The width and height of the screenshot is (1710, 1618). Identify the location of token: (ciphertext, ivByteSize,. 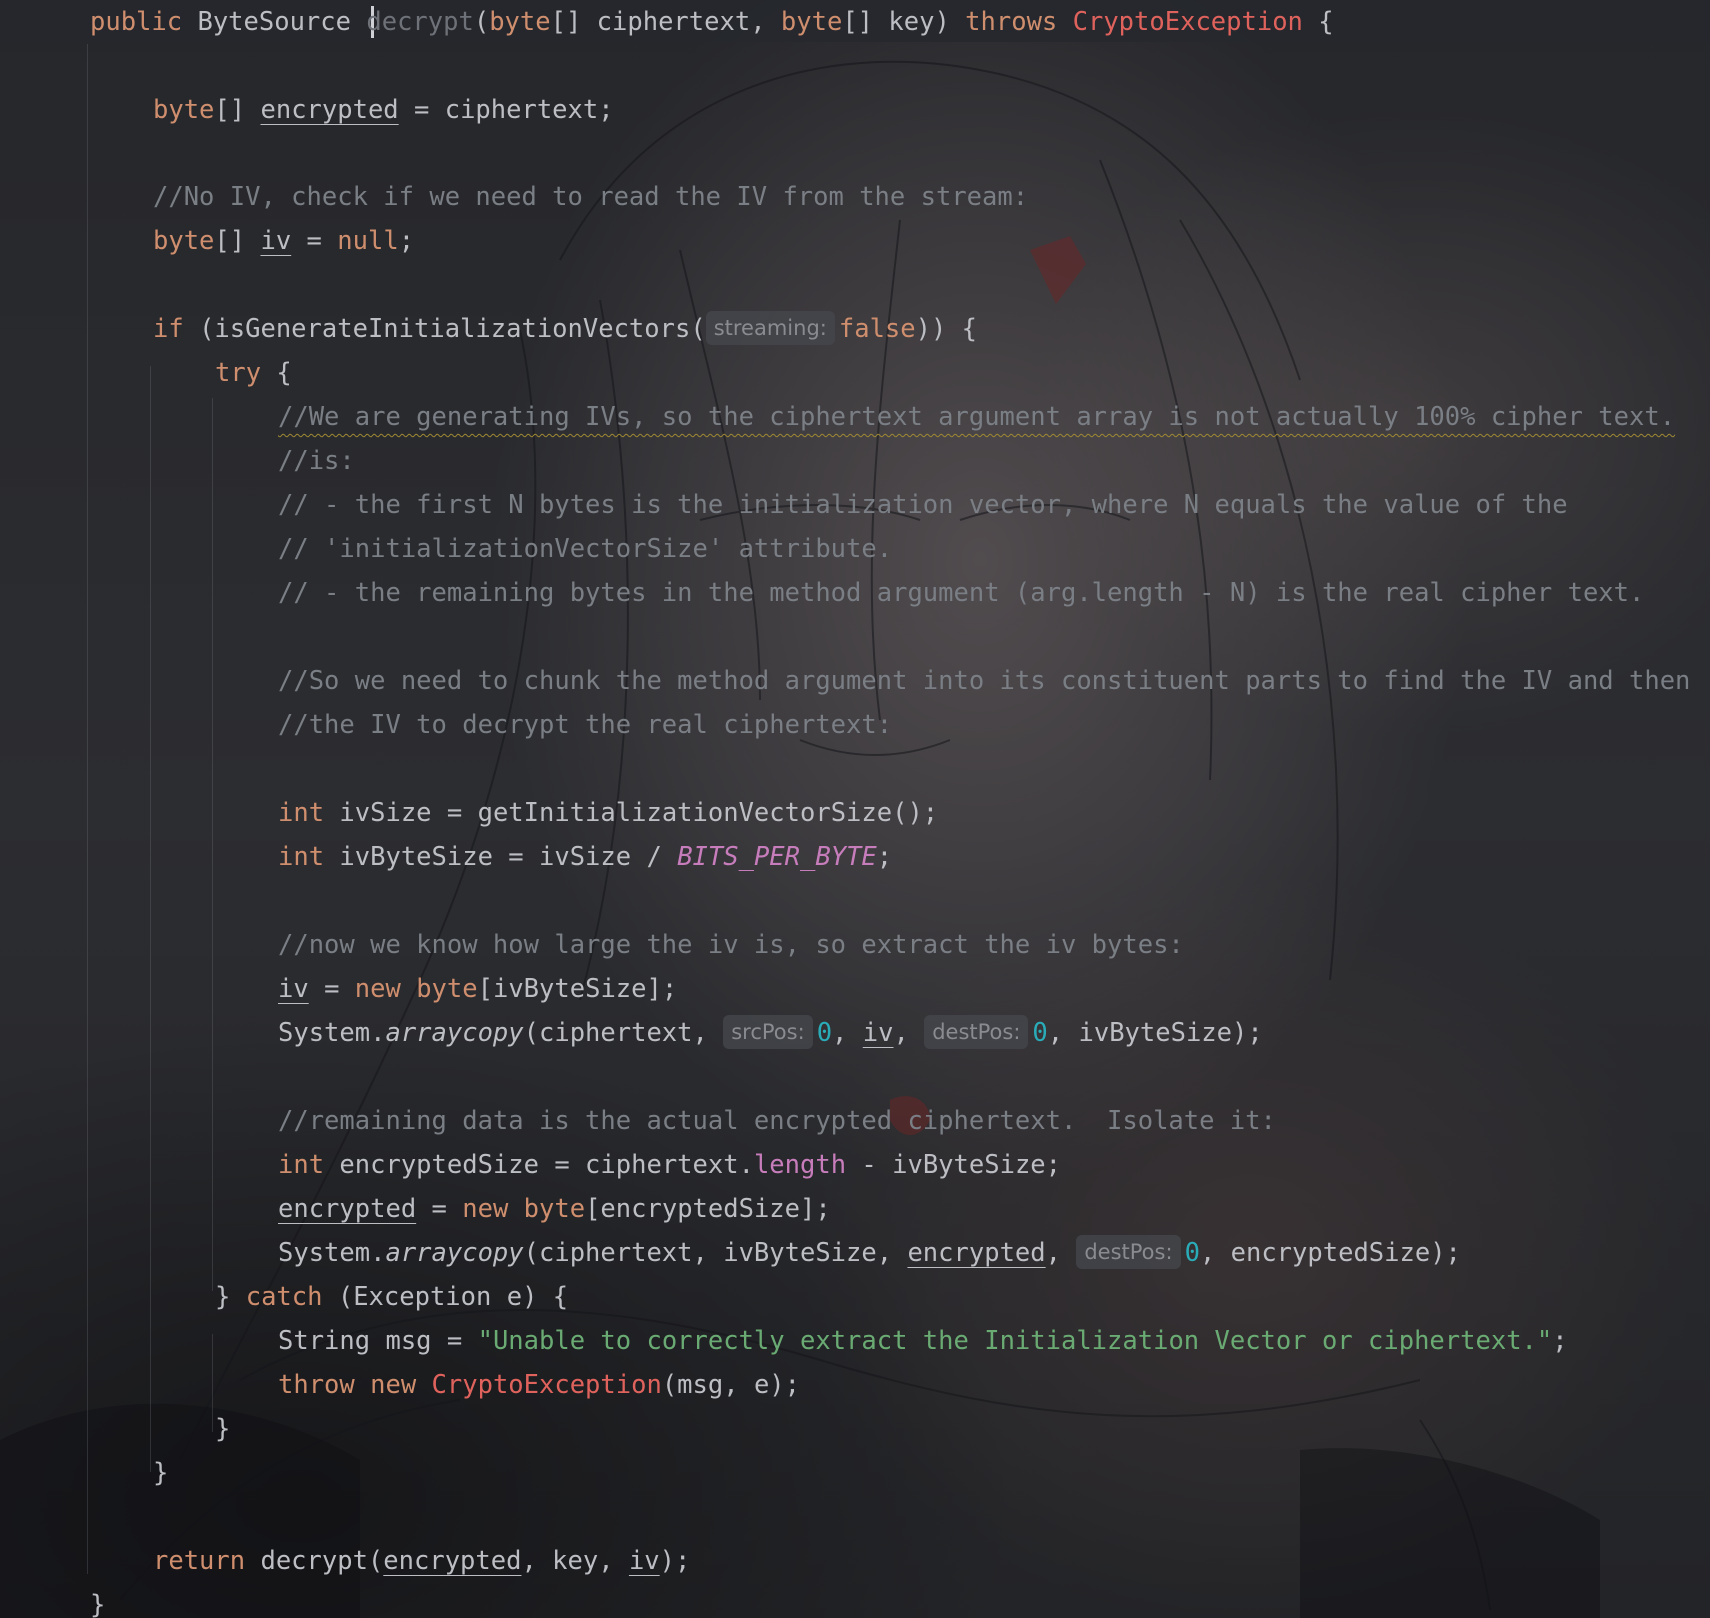
(715, 1253).